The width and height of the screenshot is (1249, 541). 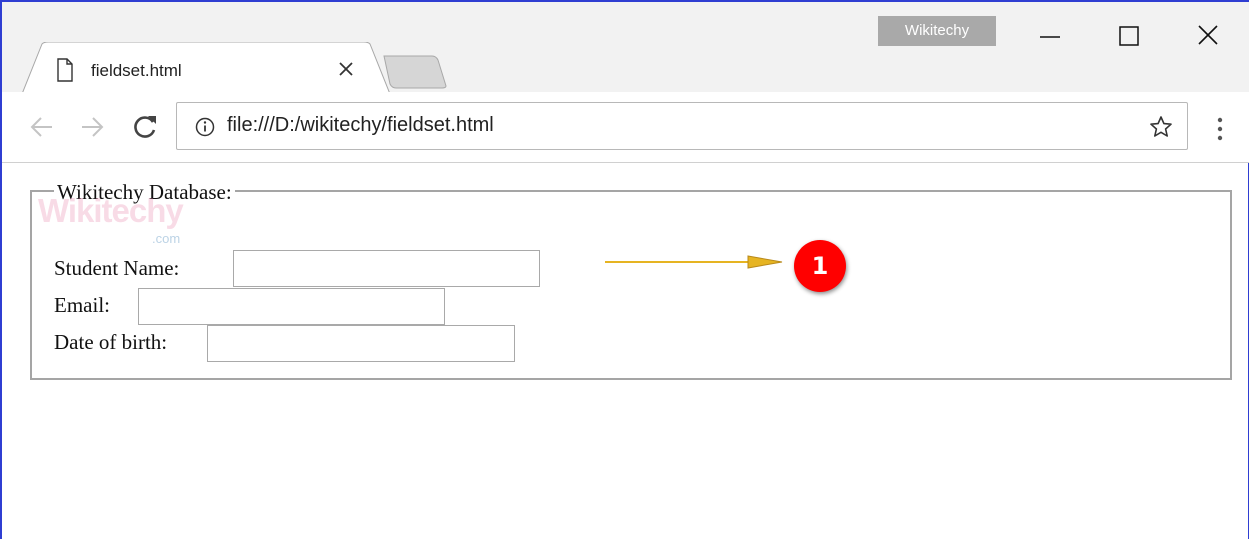 I want to click on star-icon, so click(x=1161, y=127).